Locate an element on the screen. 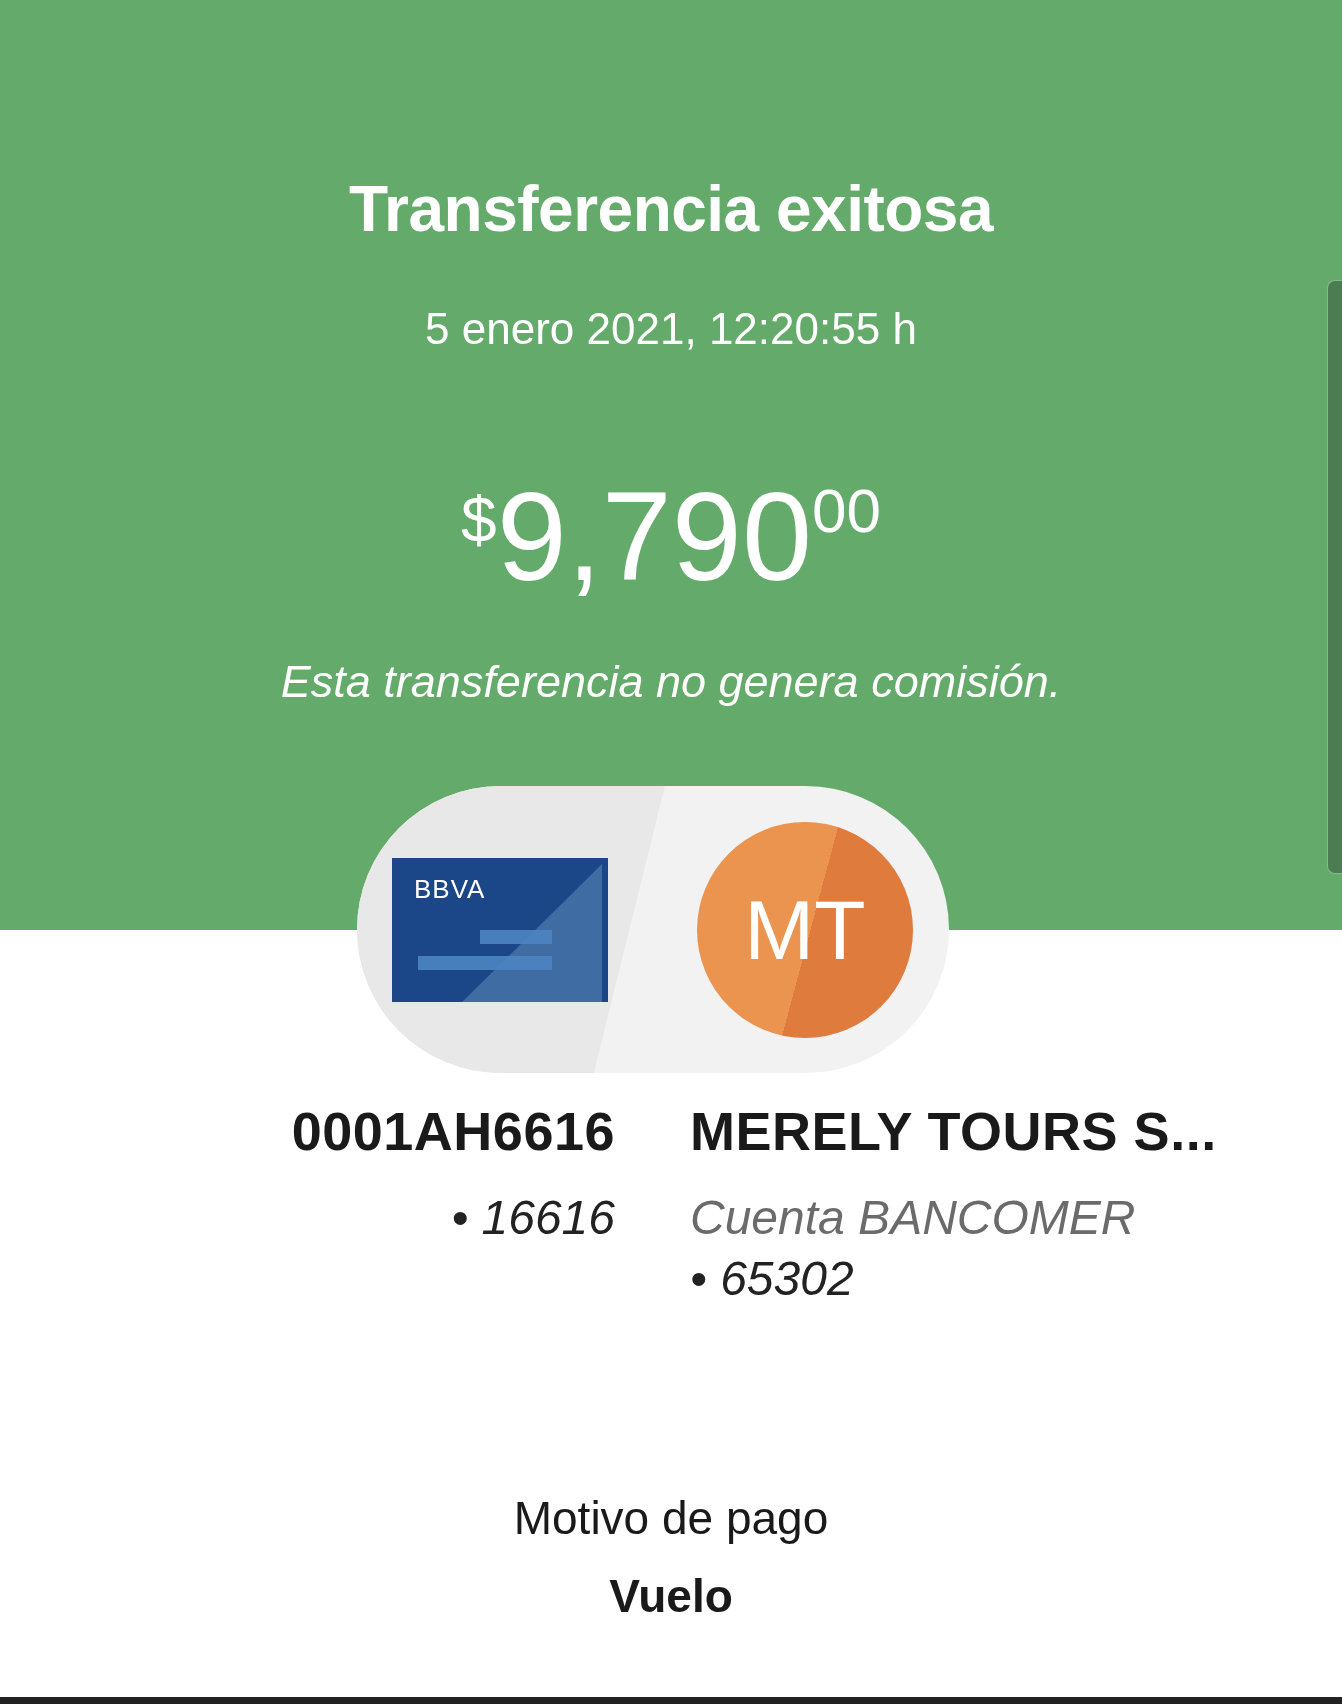 This screenshot has width=1342, height=1704. payment-reason-value: Vuelo is located at coordinates (671, 1596).